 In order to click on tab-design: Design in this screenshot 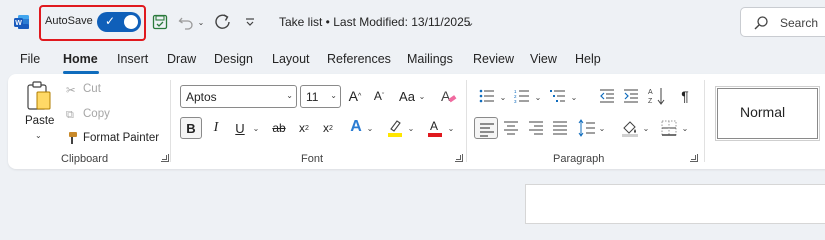, I will do `click(233, 59)`.